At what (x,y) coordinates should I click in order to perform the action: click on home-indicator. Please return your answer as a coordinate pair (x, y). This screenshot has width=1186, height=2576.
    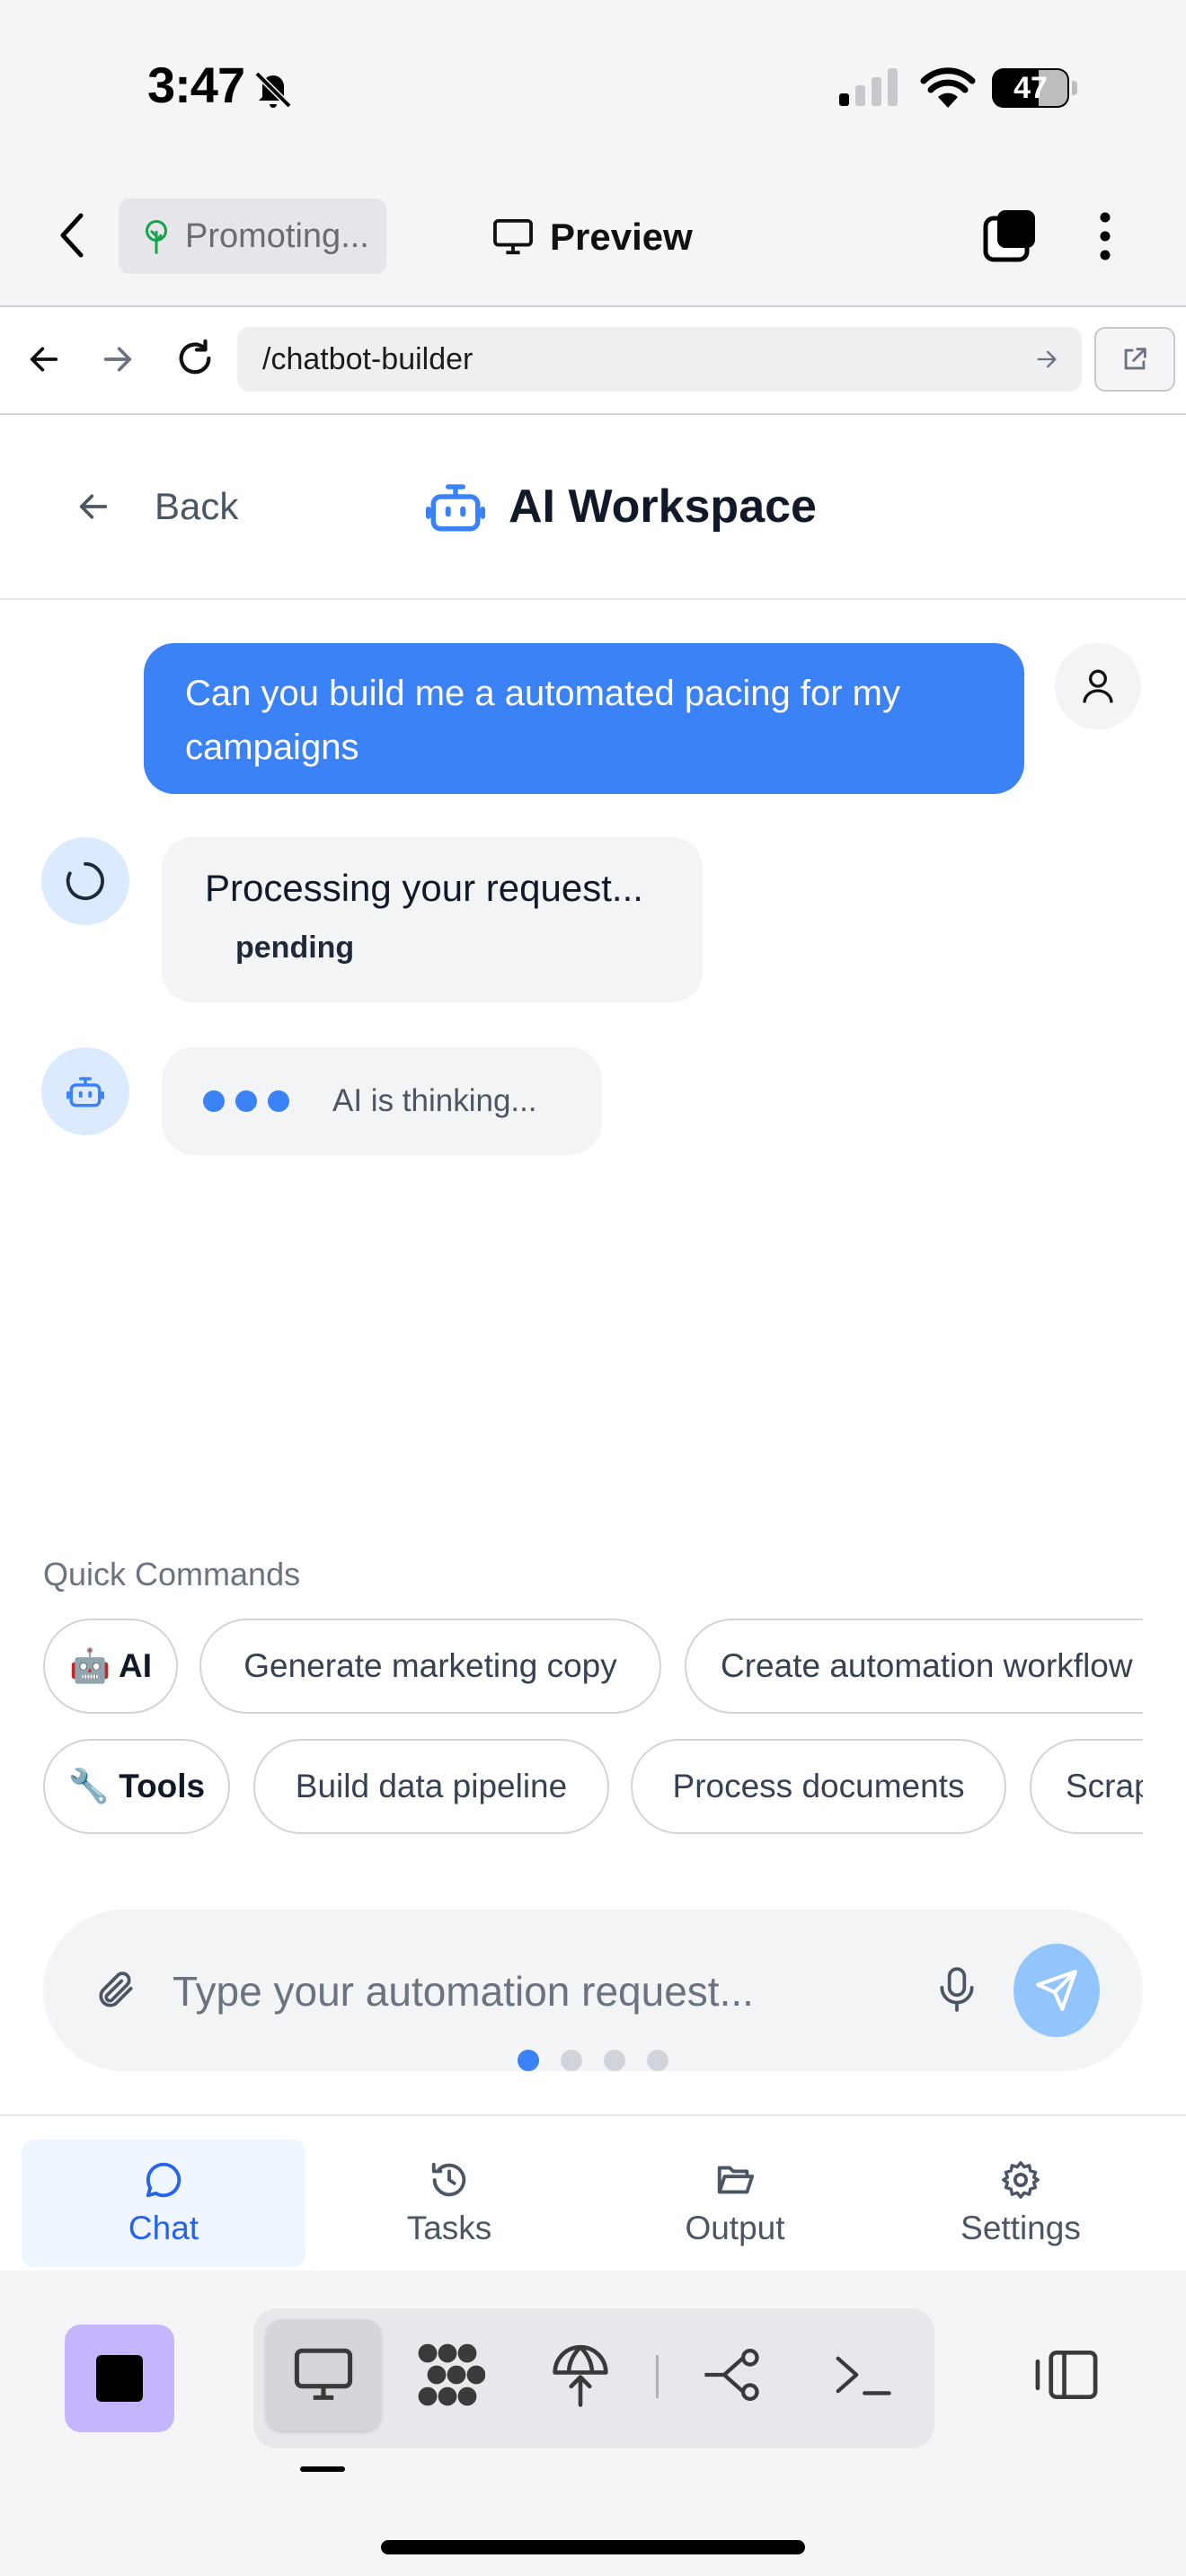
    Looking at the image, I should click on (593, 2547).